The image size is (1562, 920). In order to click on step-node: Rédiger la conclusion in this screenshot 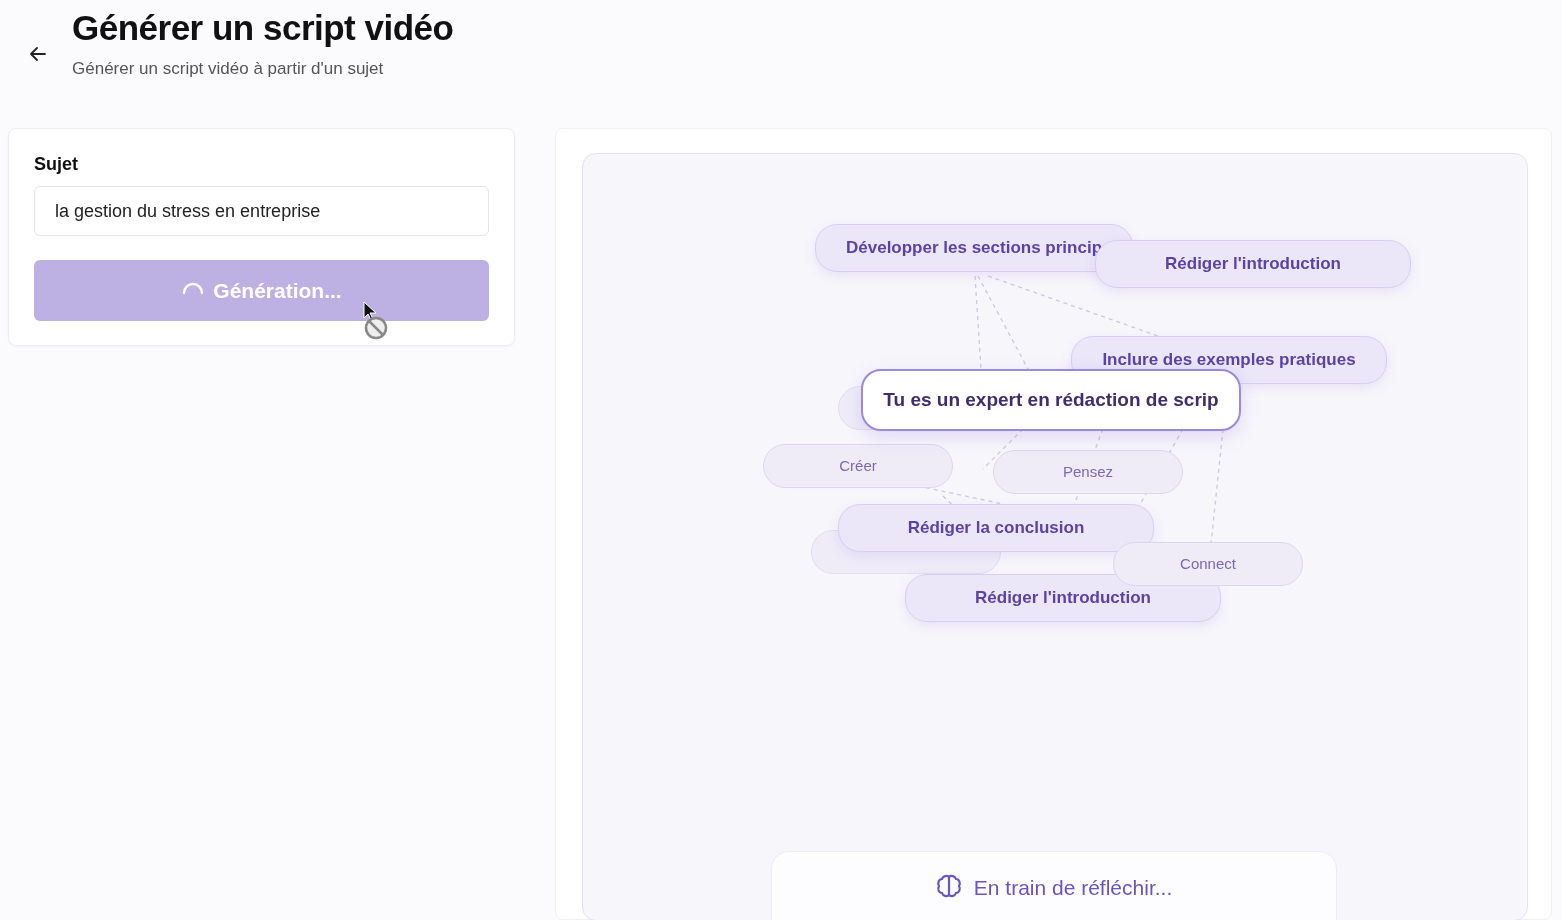, I will do `click(996, 528)`.